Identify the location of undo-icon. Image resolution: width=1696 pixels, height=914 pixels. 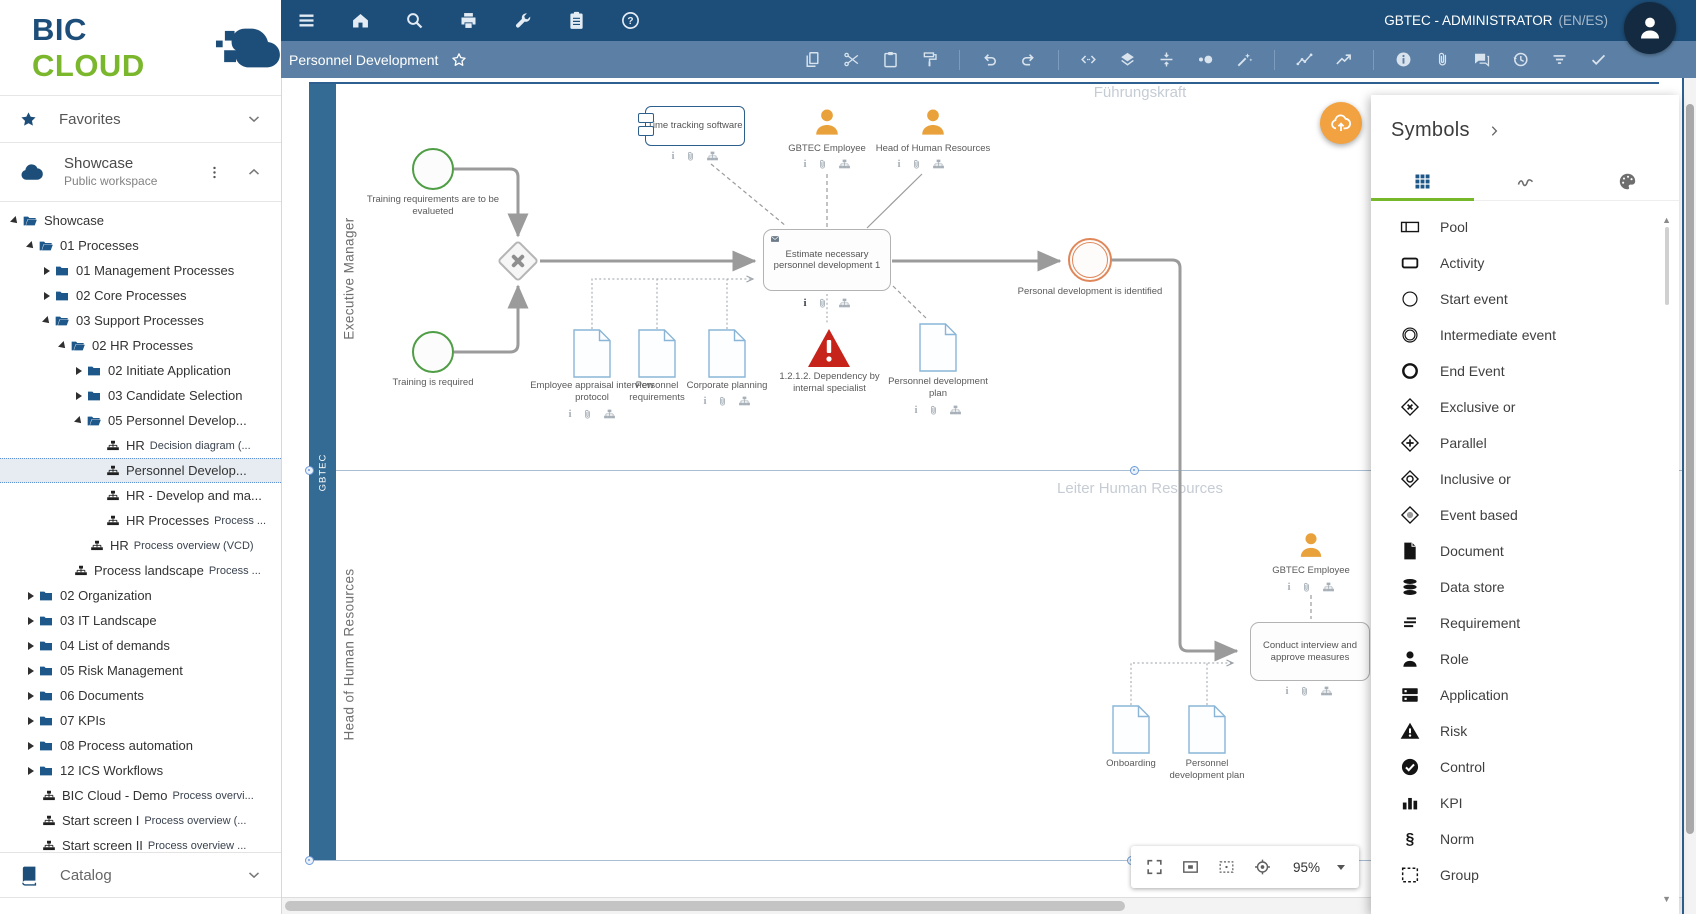
(989, 59).